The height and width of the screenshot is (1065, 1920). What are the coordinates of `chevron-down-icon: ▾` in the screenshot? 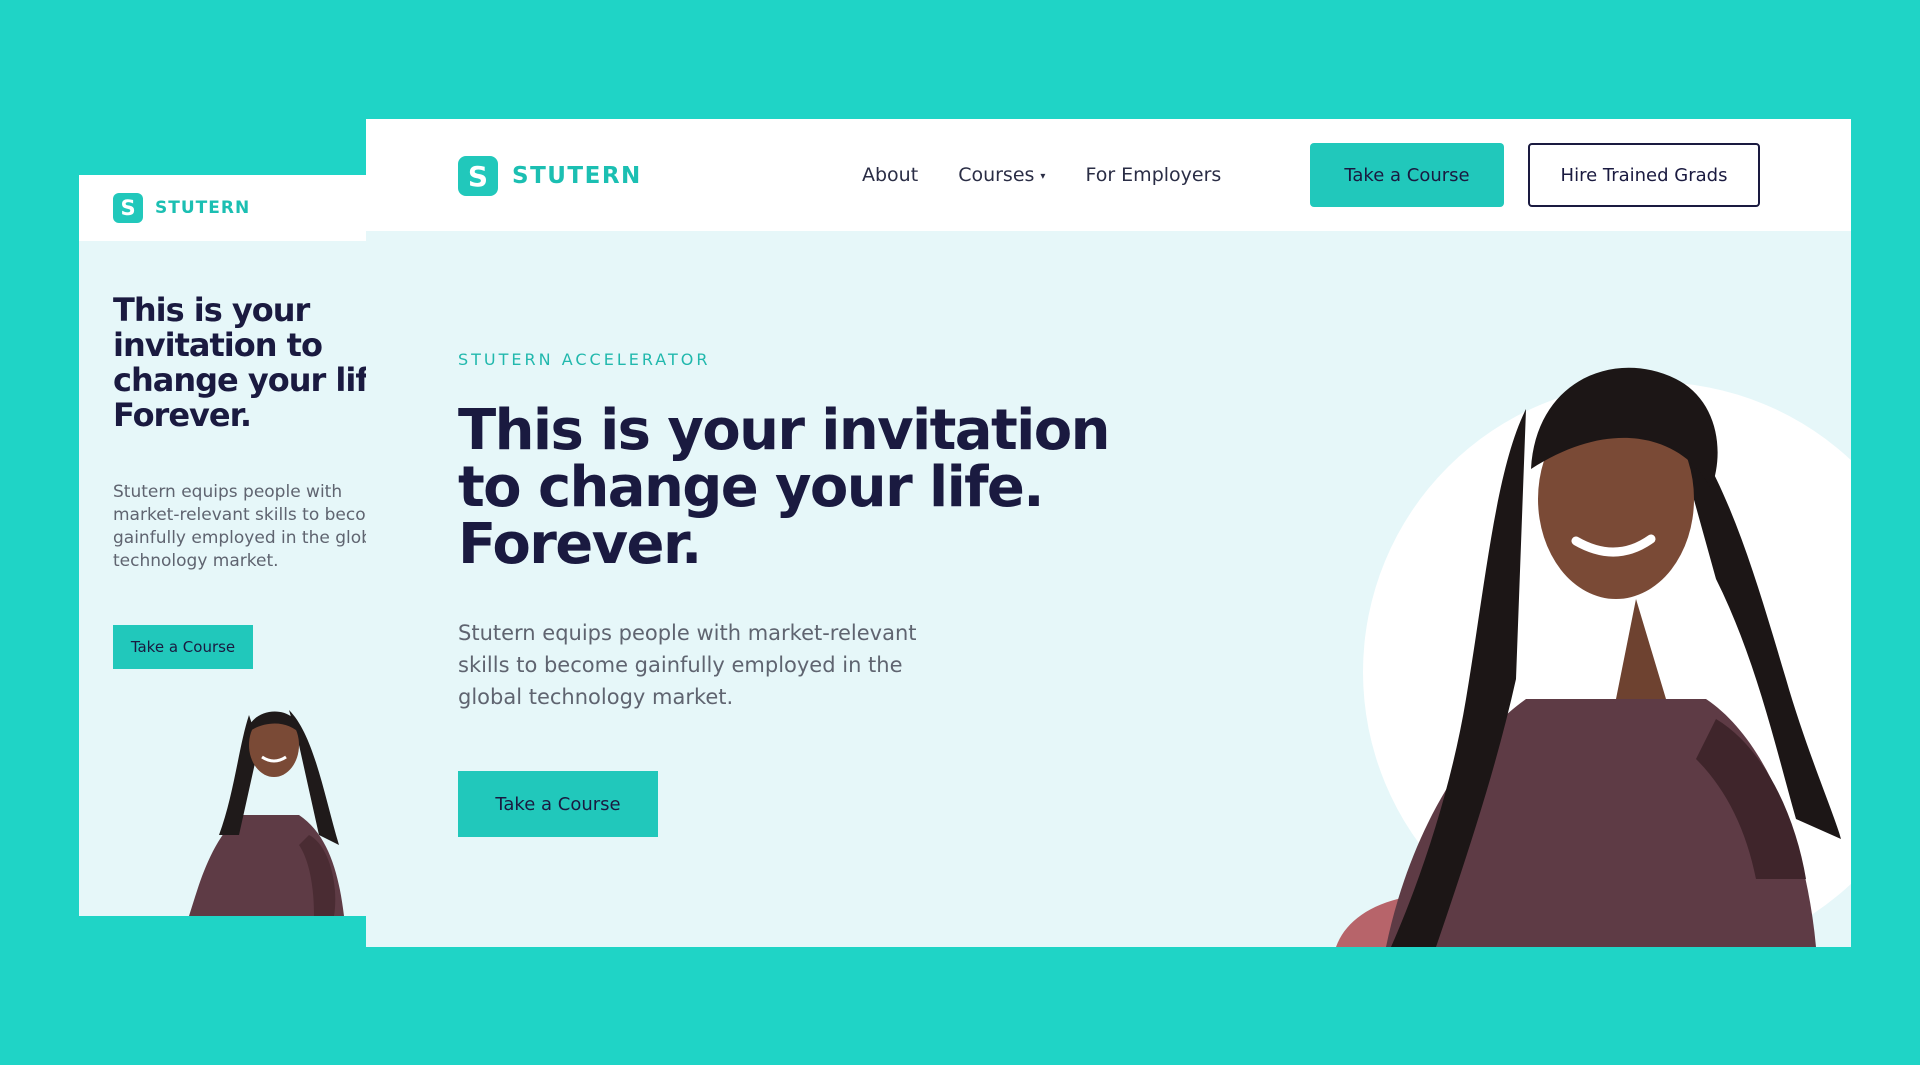 It's located at (1043, 176).